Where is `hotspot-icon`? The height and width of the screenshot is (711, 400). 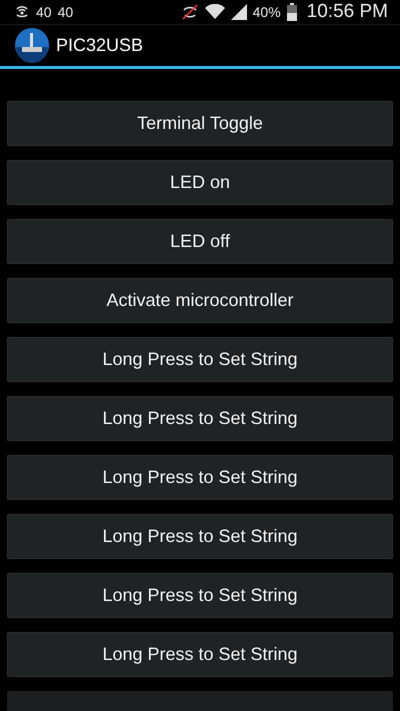
hotspot-icon is located at coordinates (22, 12).